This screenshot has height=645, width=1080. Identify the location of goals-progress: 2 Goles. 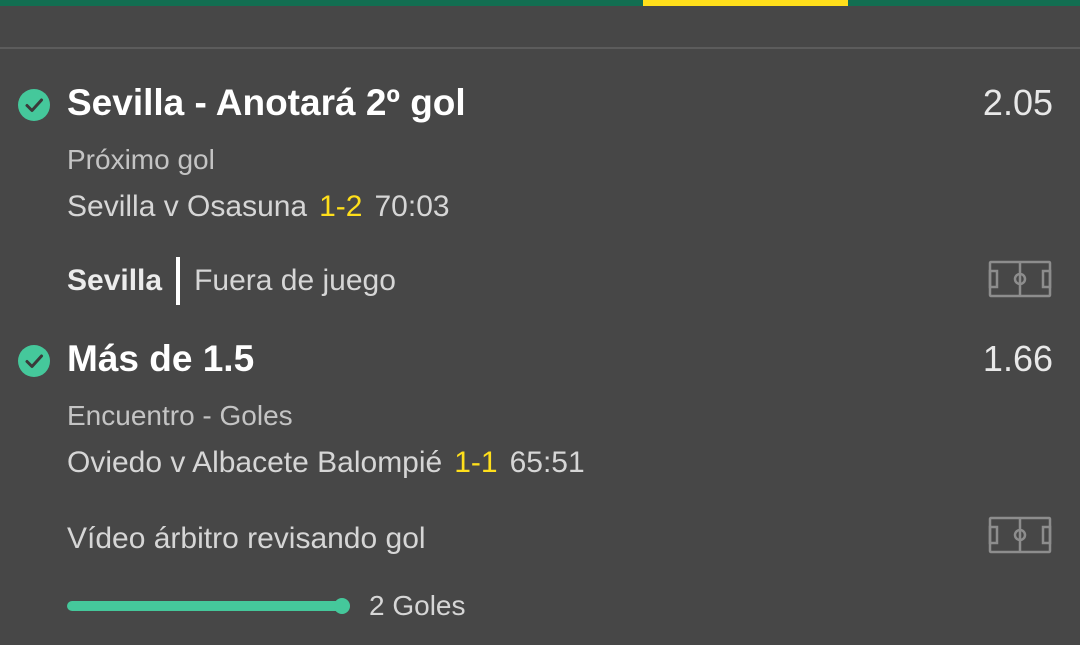
(266, 606).